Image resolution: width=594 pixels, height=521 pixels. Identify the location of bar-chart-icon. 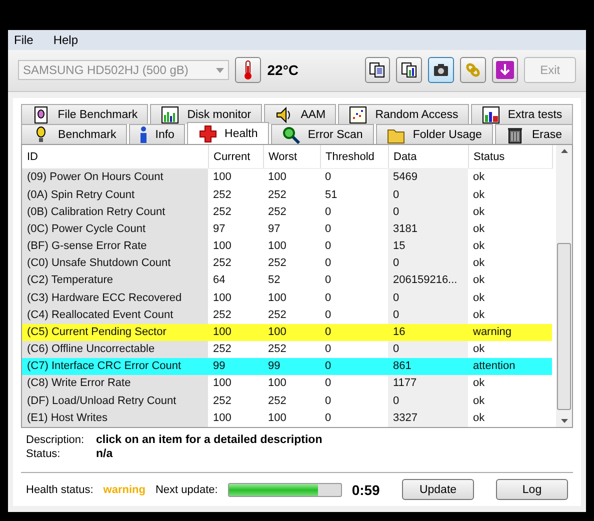
(170, 115).